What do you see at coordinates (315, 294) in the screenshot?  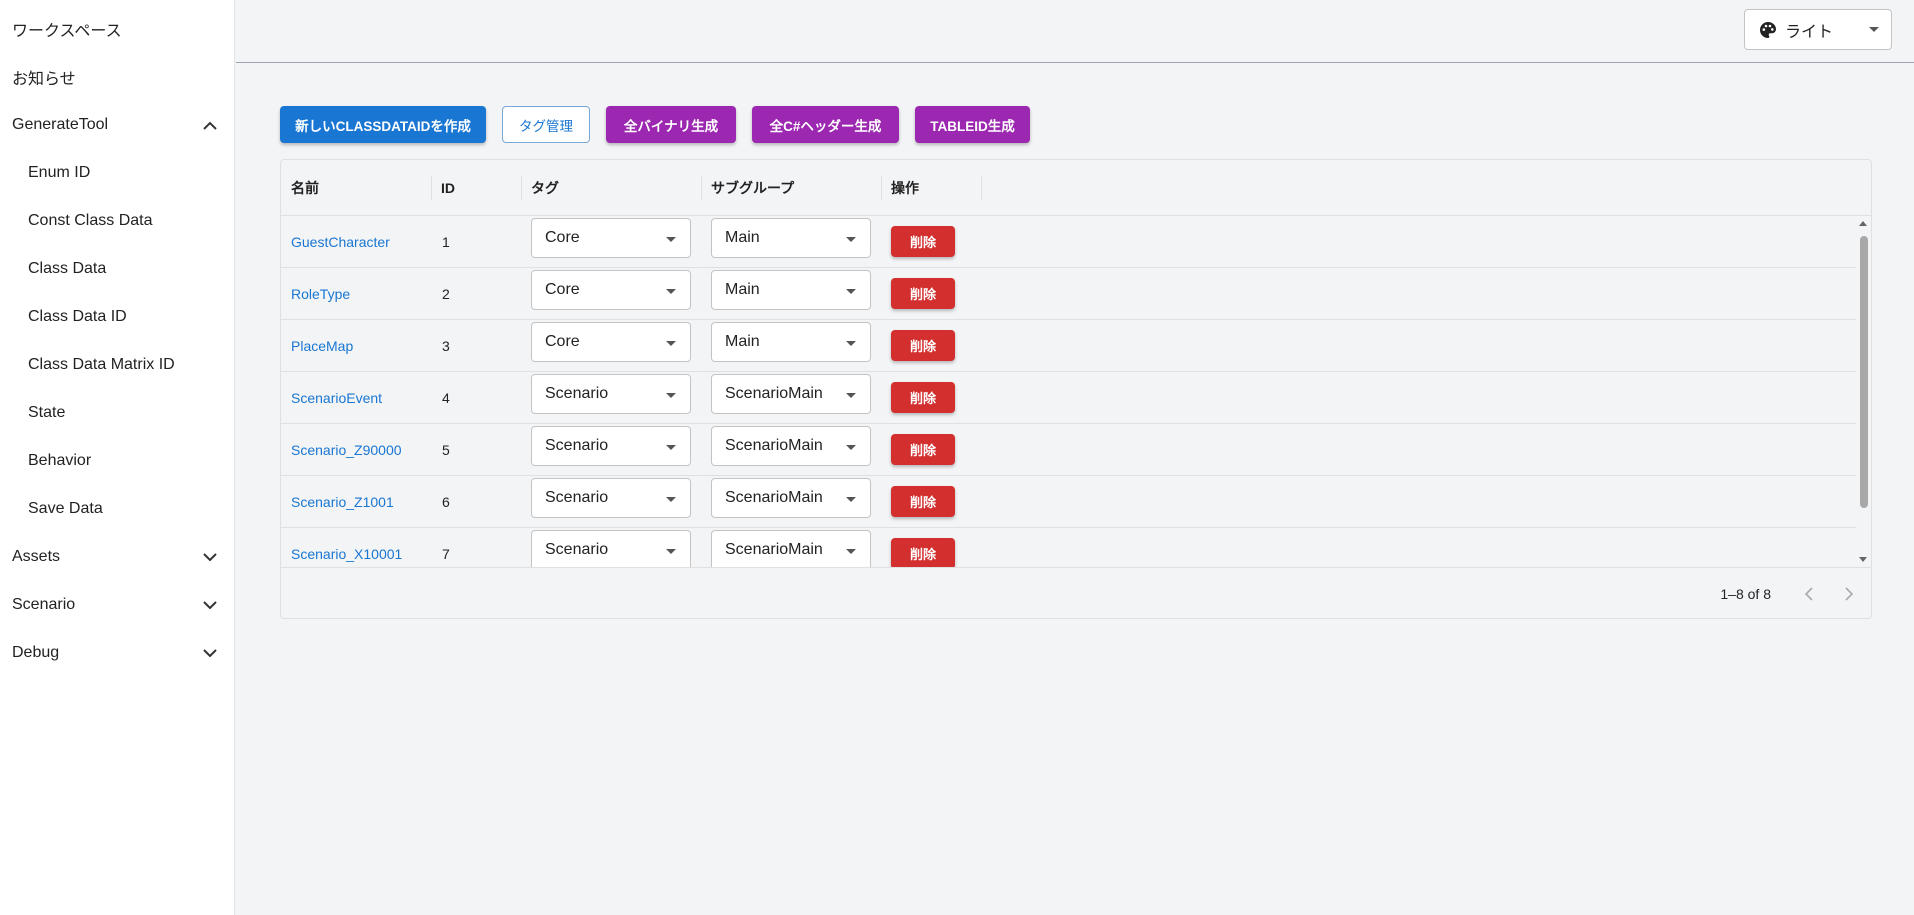 I see `row-name-link: RoleType` at bounding box center [315, 294].